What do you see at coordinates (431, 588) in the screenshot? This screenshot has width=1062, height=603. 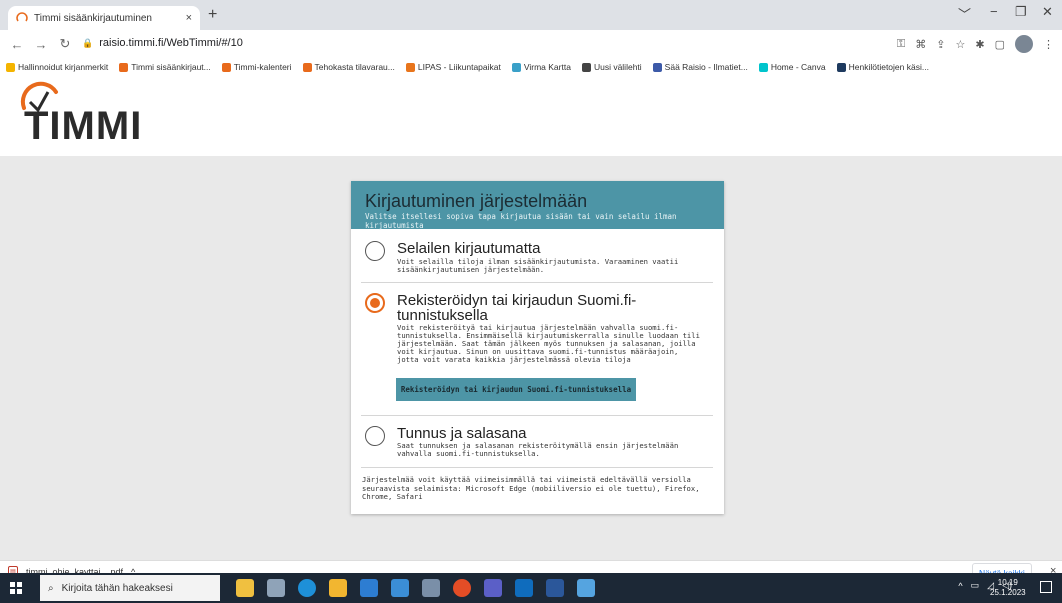 I see `calculator-icon` at bounding box center [431, 588].